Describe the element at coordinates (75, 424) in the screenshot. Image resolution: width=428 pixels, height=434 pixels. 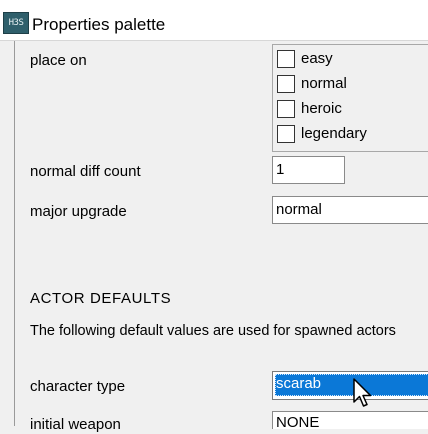
I see `initial-weapon-label: initial weapon` at that location.